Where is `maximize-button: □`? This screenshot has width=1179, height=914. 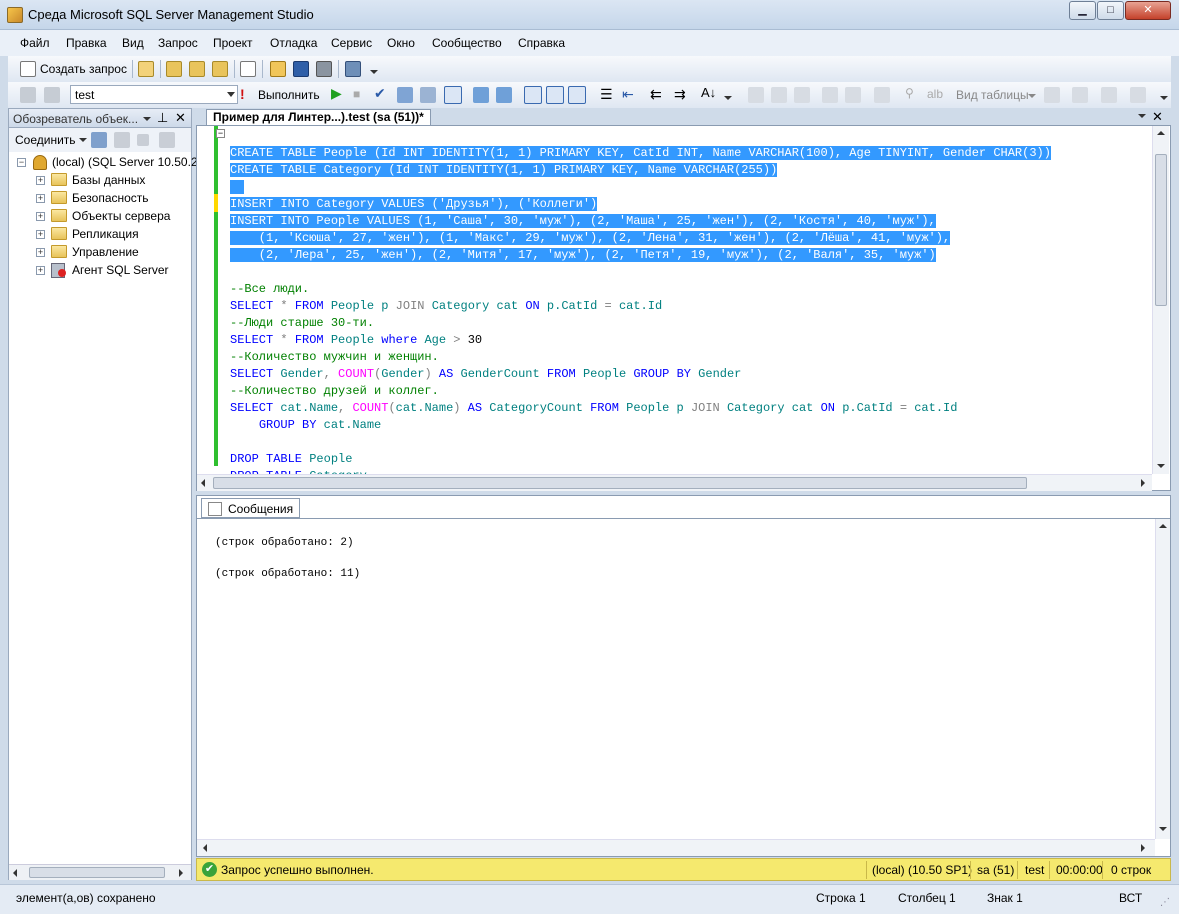
maximize-button: □ is located at coordinates (1110, 10).